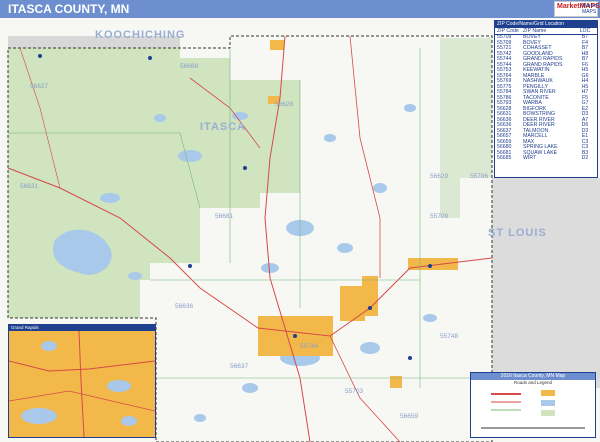 The height and width of the screenshot is (442, 600). Describe the element at coordinates (352, 303) in the screenshot. I see `urban-area` at that location.